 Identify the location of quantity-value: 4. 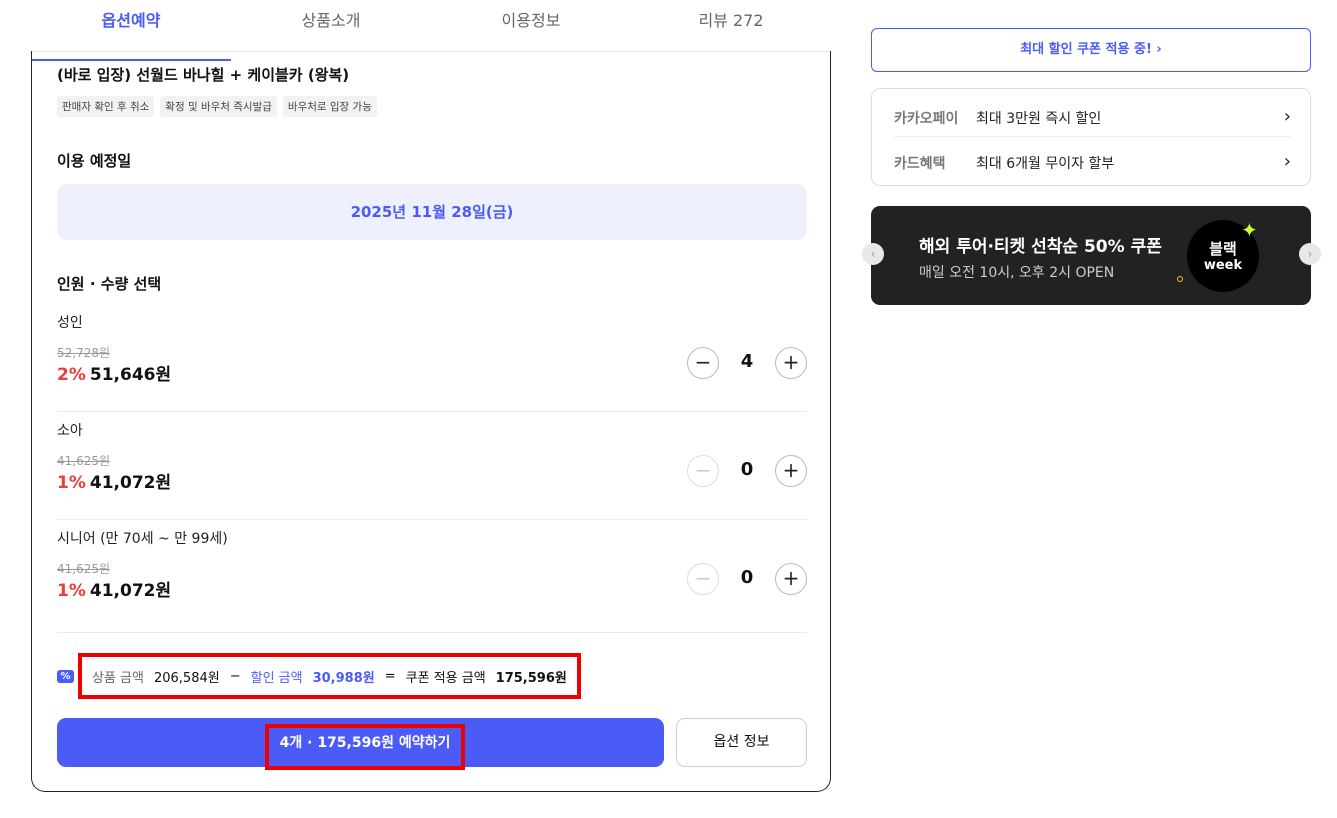
(747, 361).